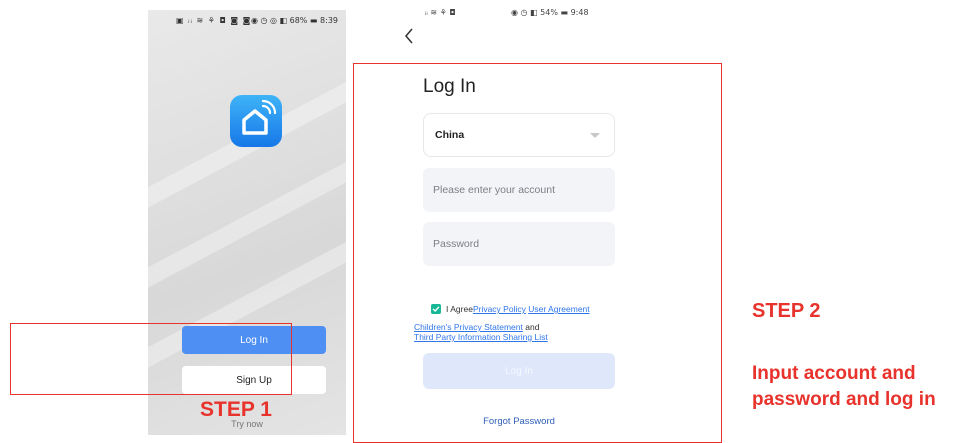  What do you see at coordinates (519, 190) in the screenshot?
I see `account-input` at bounding box center [519, 190].